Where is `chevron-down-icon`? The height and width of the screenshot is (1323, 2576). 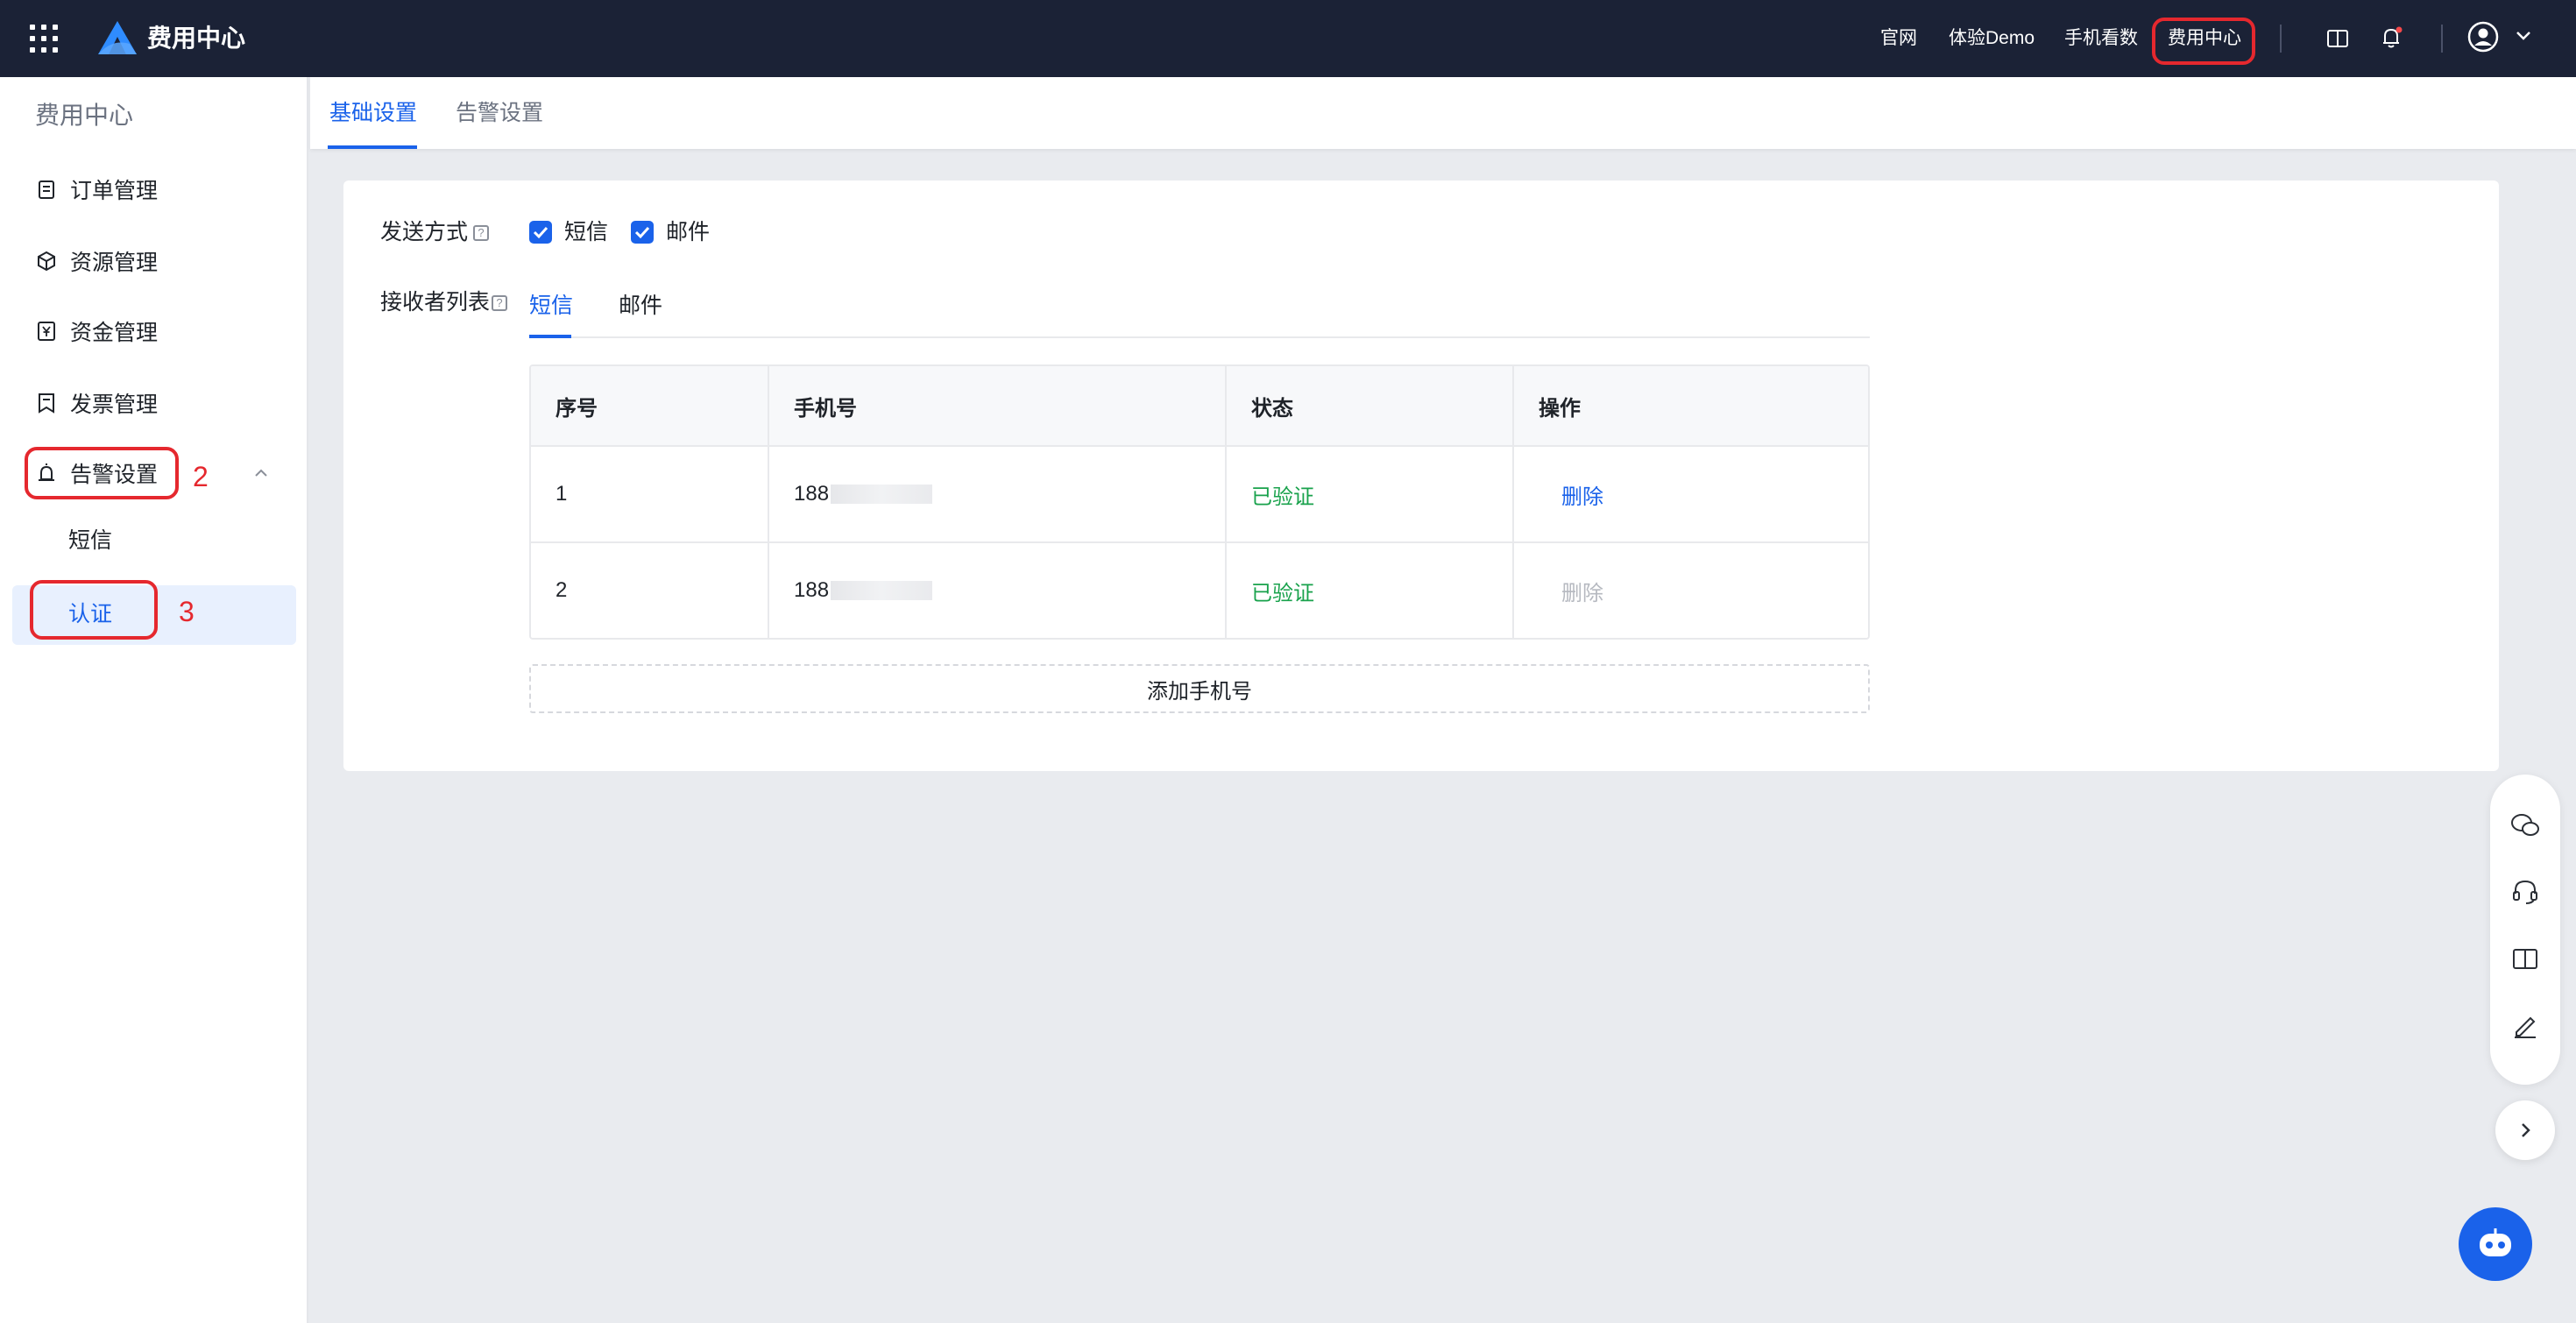
chevron-down-icon is located at coordinates (2523, 36).